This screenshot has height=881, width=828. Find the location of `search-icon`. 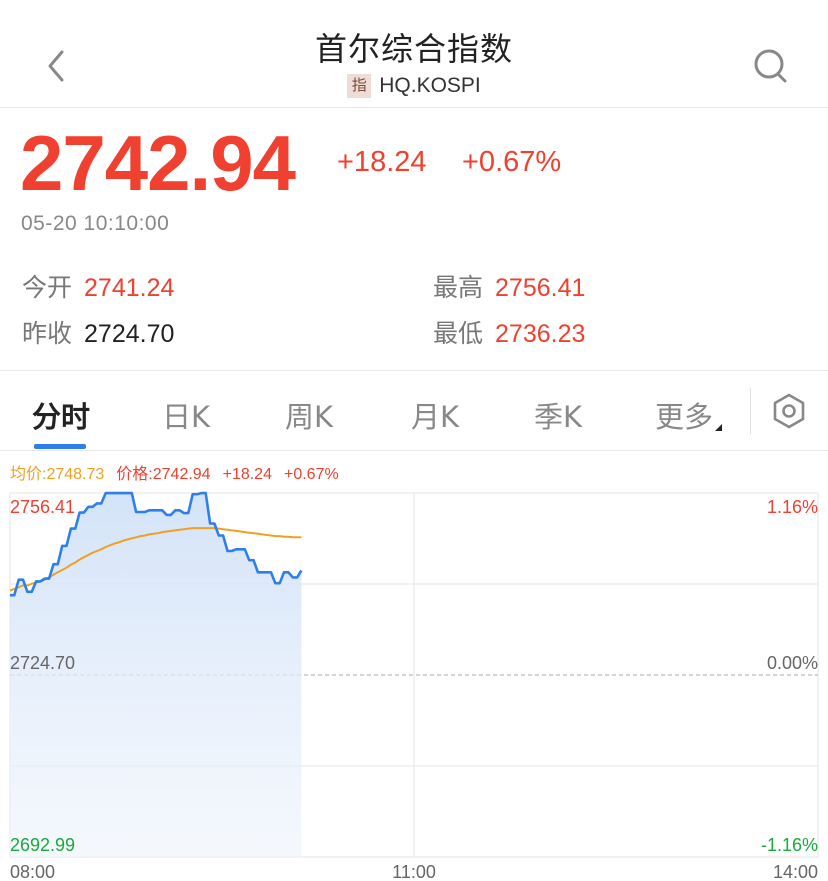

search-icon is located at coordinates (770, 66).